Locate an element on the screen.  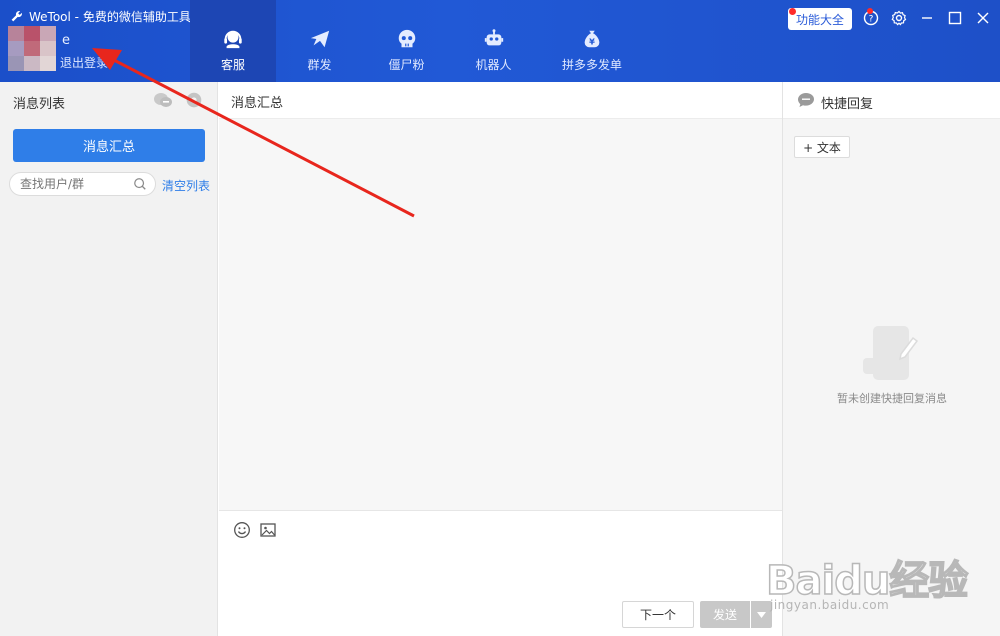
avatar is located at coordinates (32, 48).